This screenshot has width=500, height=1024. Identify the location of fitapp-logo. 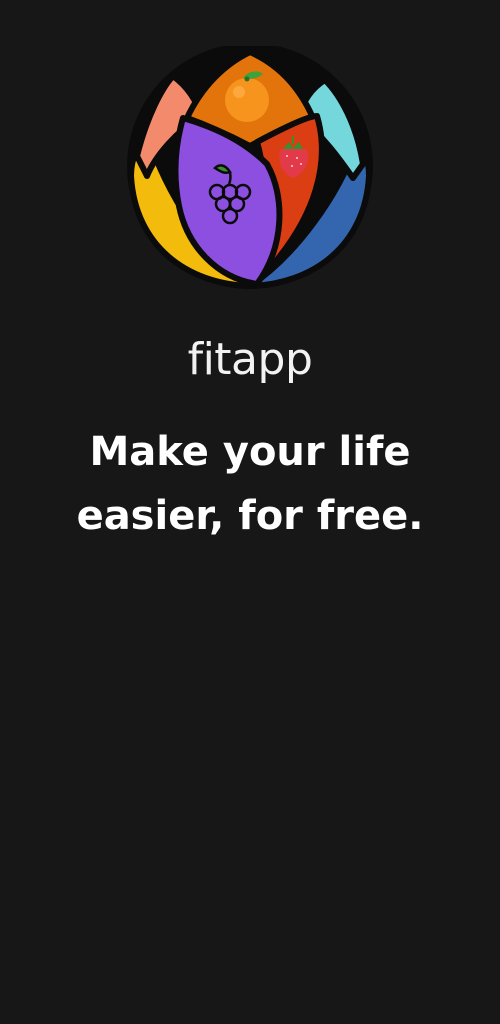
(250, 167).